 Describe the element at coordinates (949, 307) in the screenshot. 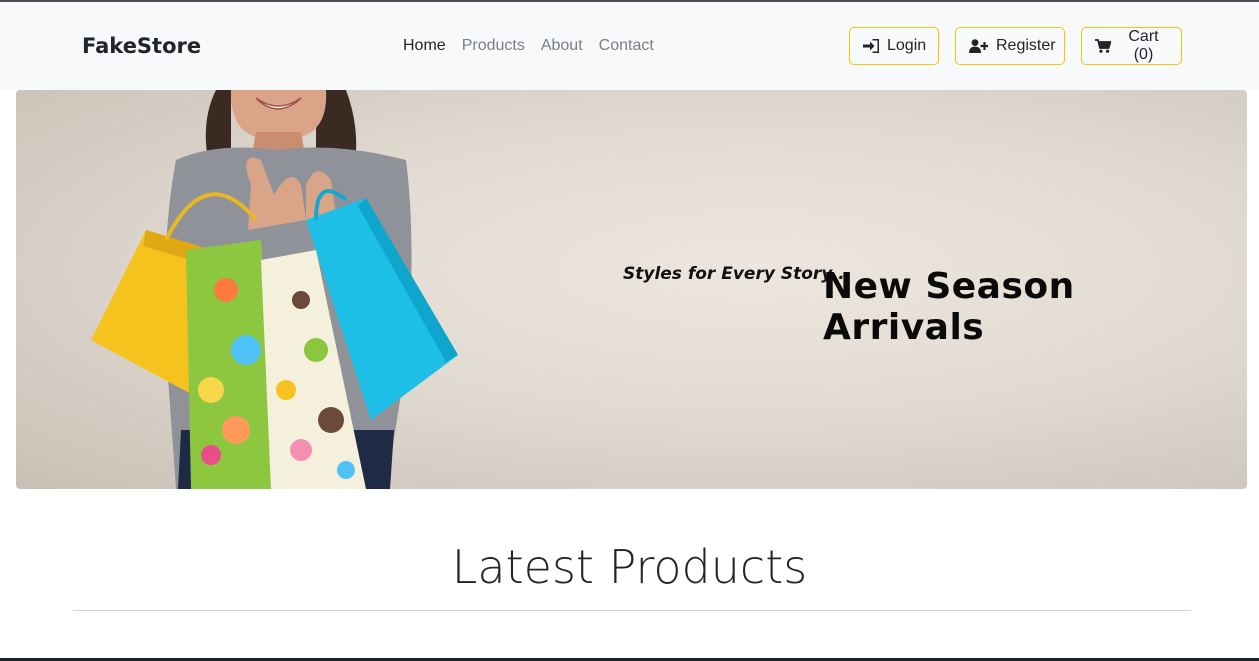

I see `hero-title: New Season Arrivals` at that location.